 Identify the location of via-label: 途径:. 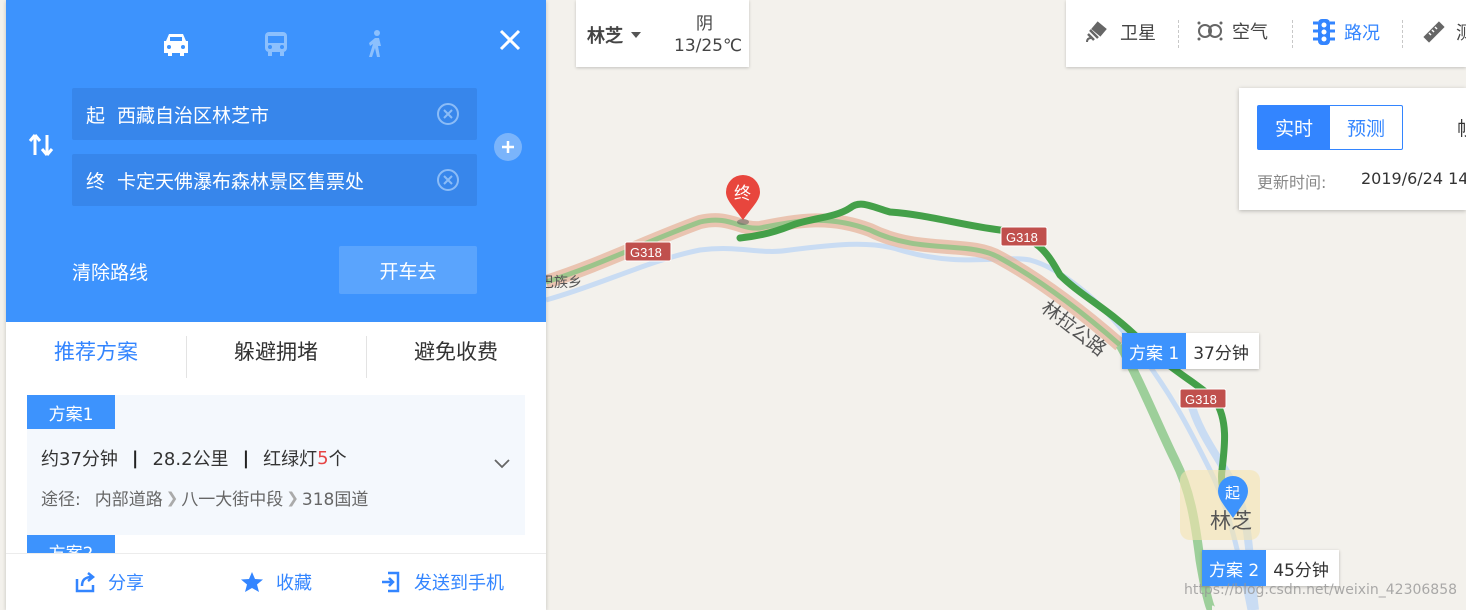
(61, 500).